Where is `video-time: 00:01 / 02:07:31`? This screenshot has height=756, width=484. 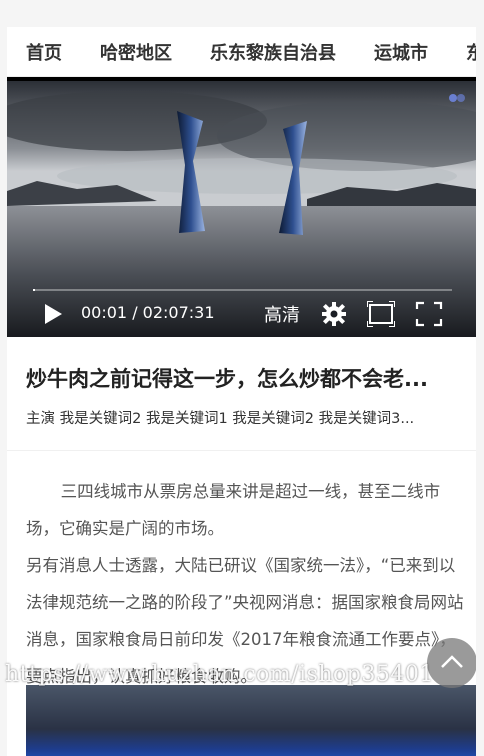 video-time: 00:01 / 02:07:31 is located at coordinates (148, 312).